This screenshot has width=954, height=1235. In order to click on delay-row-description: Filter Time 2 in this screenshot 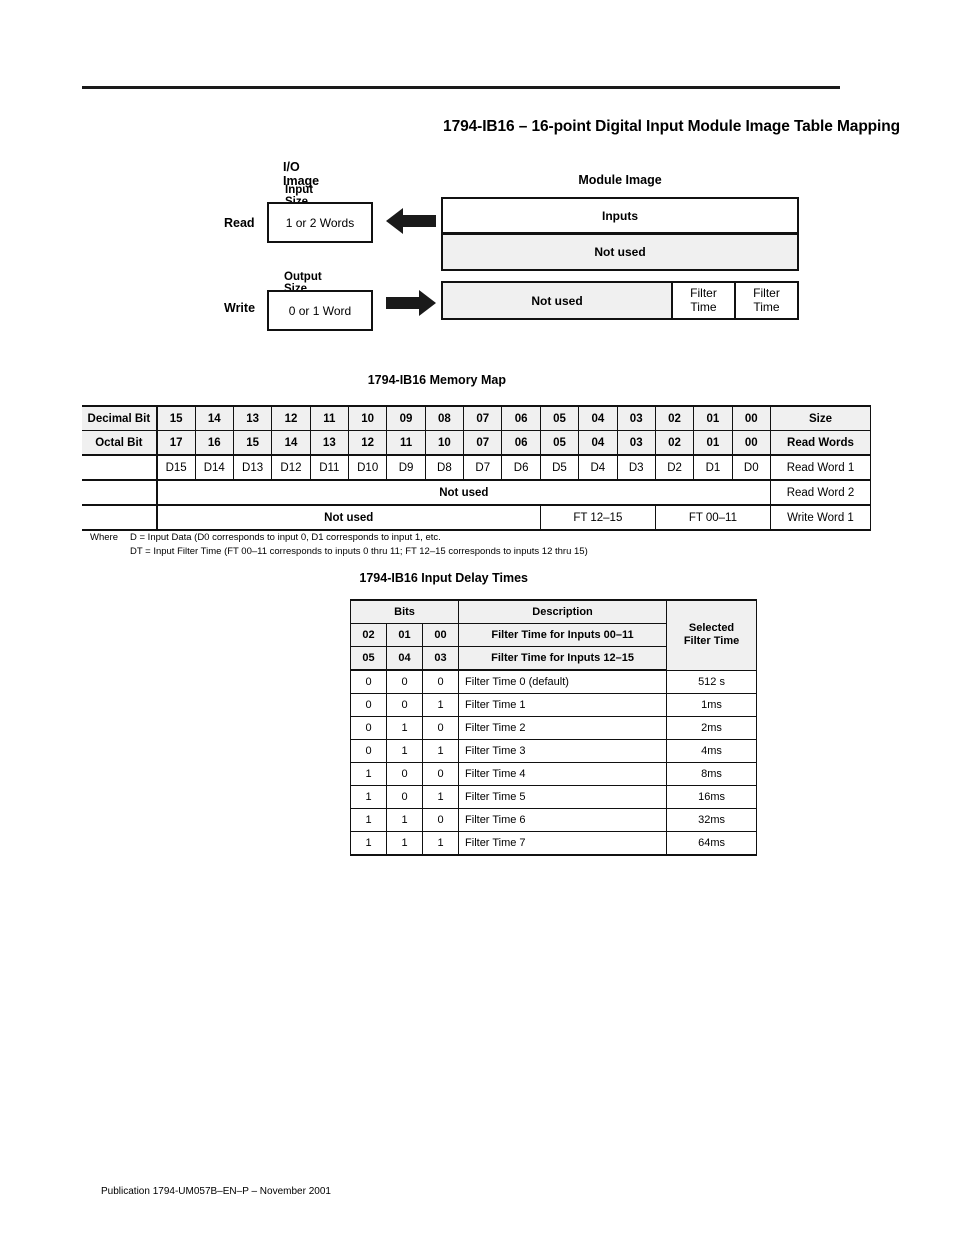, I will do `click(563, 728)`.